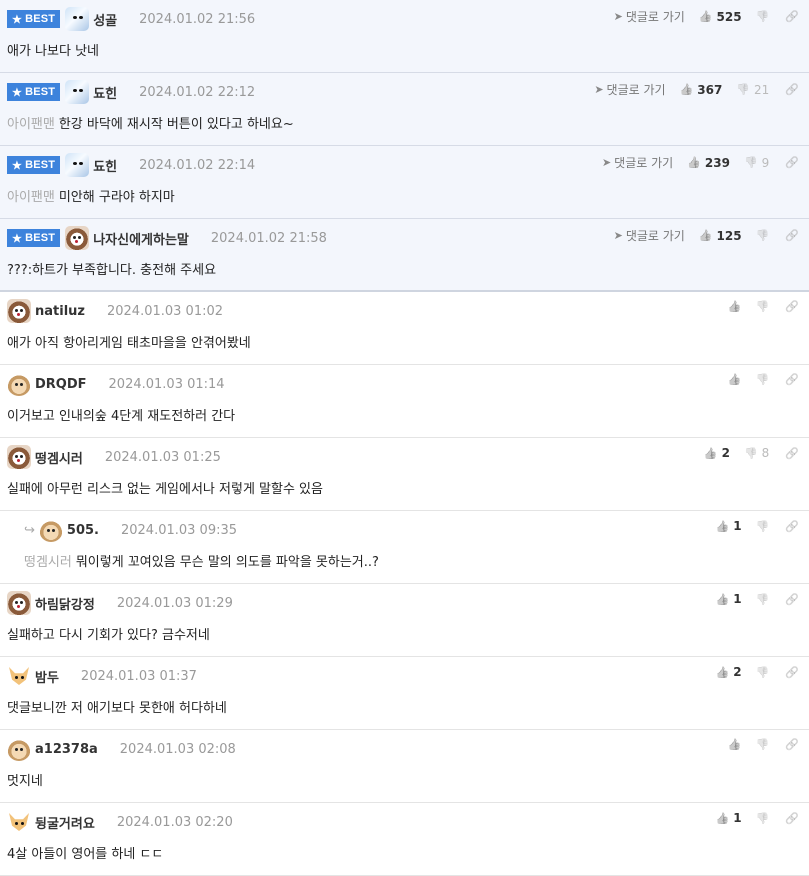 This screenshot has height=876, width=809. Describe the element at coordinates (25, 781) in the screenshot. I see `comment-body: 멋지네` at that location.